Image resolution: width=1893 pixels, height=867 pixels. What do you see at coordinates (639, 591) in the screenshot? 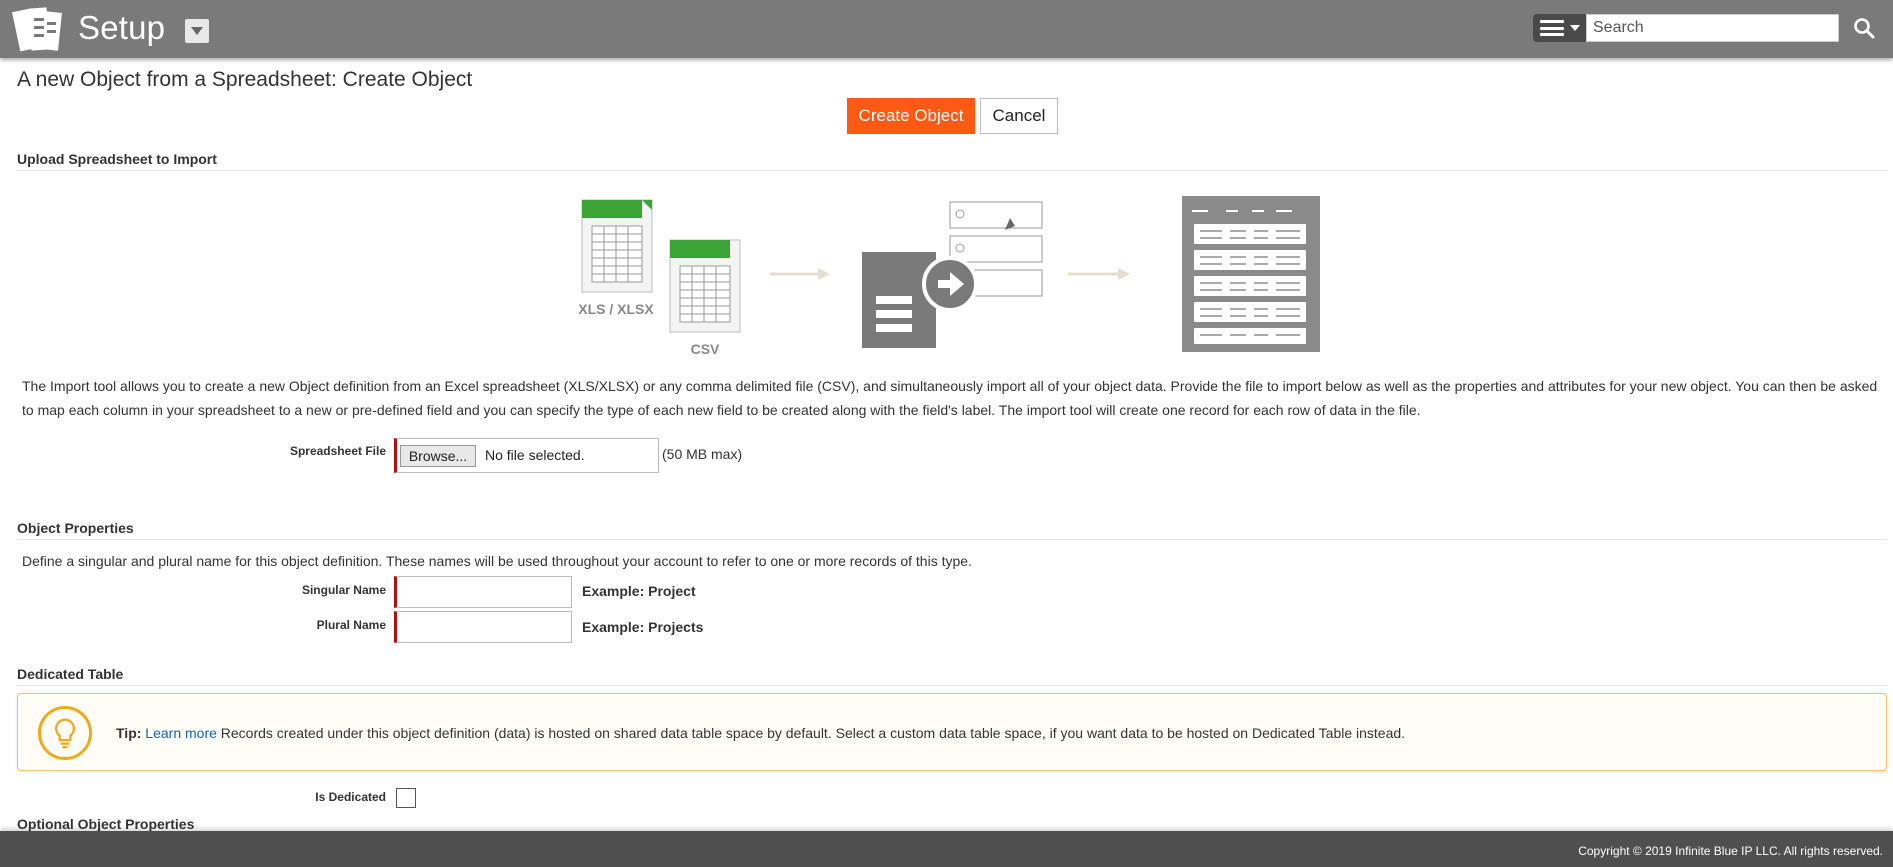
I see `singular-example: Example: Project` at bounding box center [639, 591].